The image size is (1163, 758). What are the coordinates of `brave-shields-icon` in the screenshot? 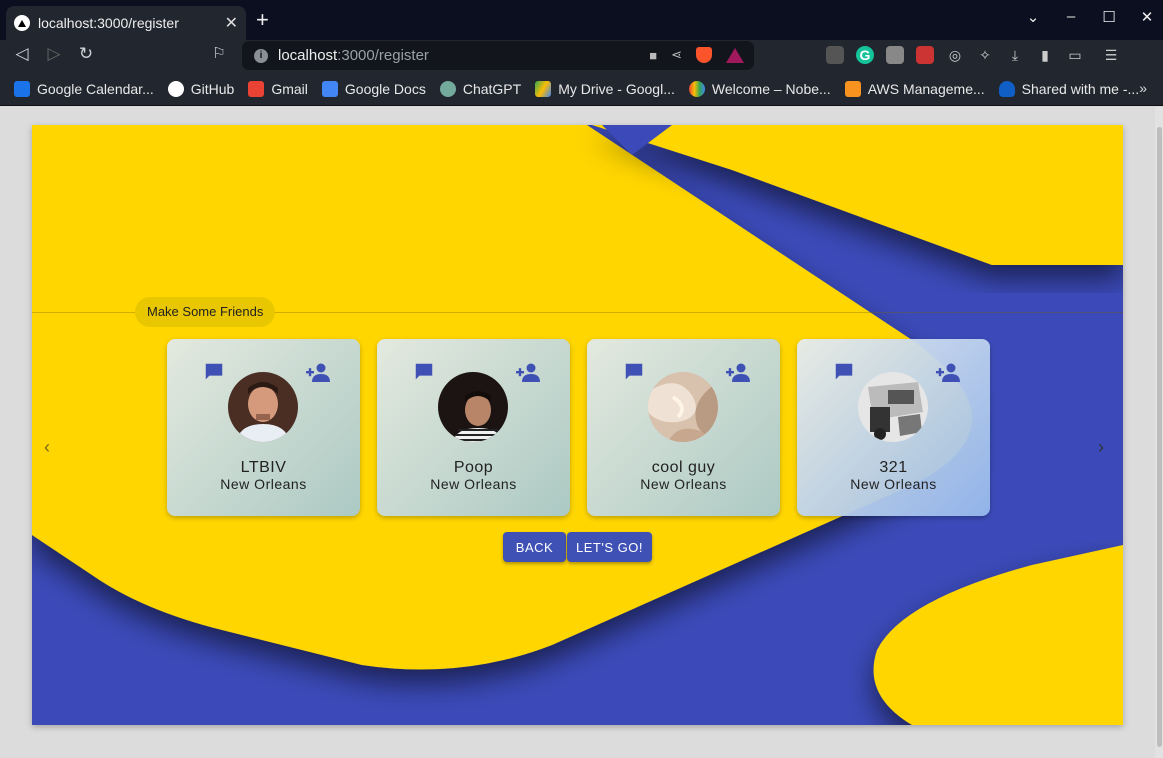 It's located at (704, 55).